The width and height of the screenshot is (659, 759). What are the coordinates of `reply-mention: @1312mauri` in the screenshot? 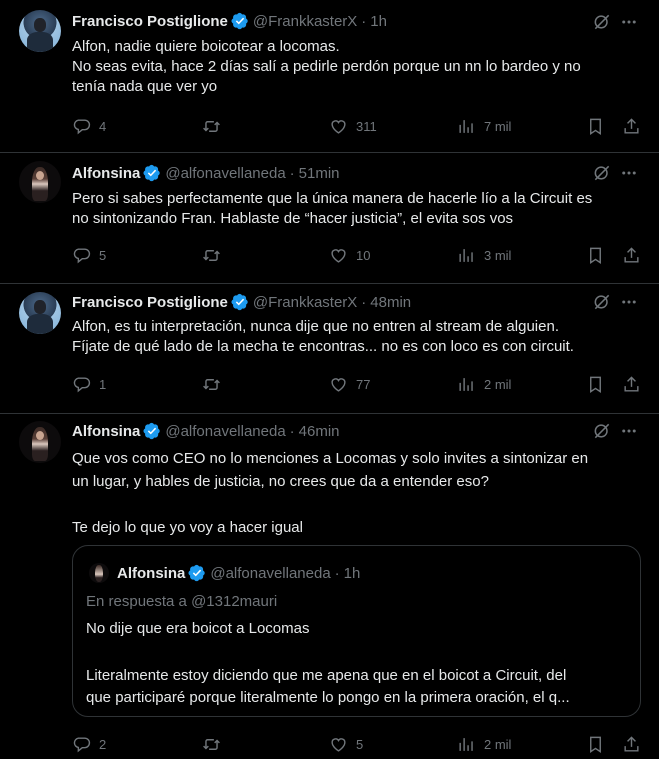 It's located at (234, 601).